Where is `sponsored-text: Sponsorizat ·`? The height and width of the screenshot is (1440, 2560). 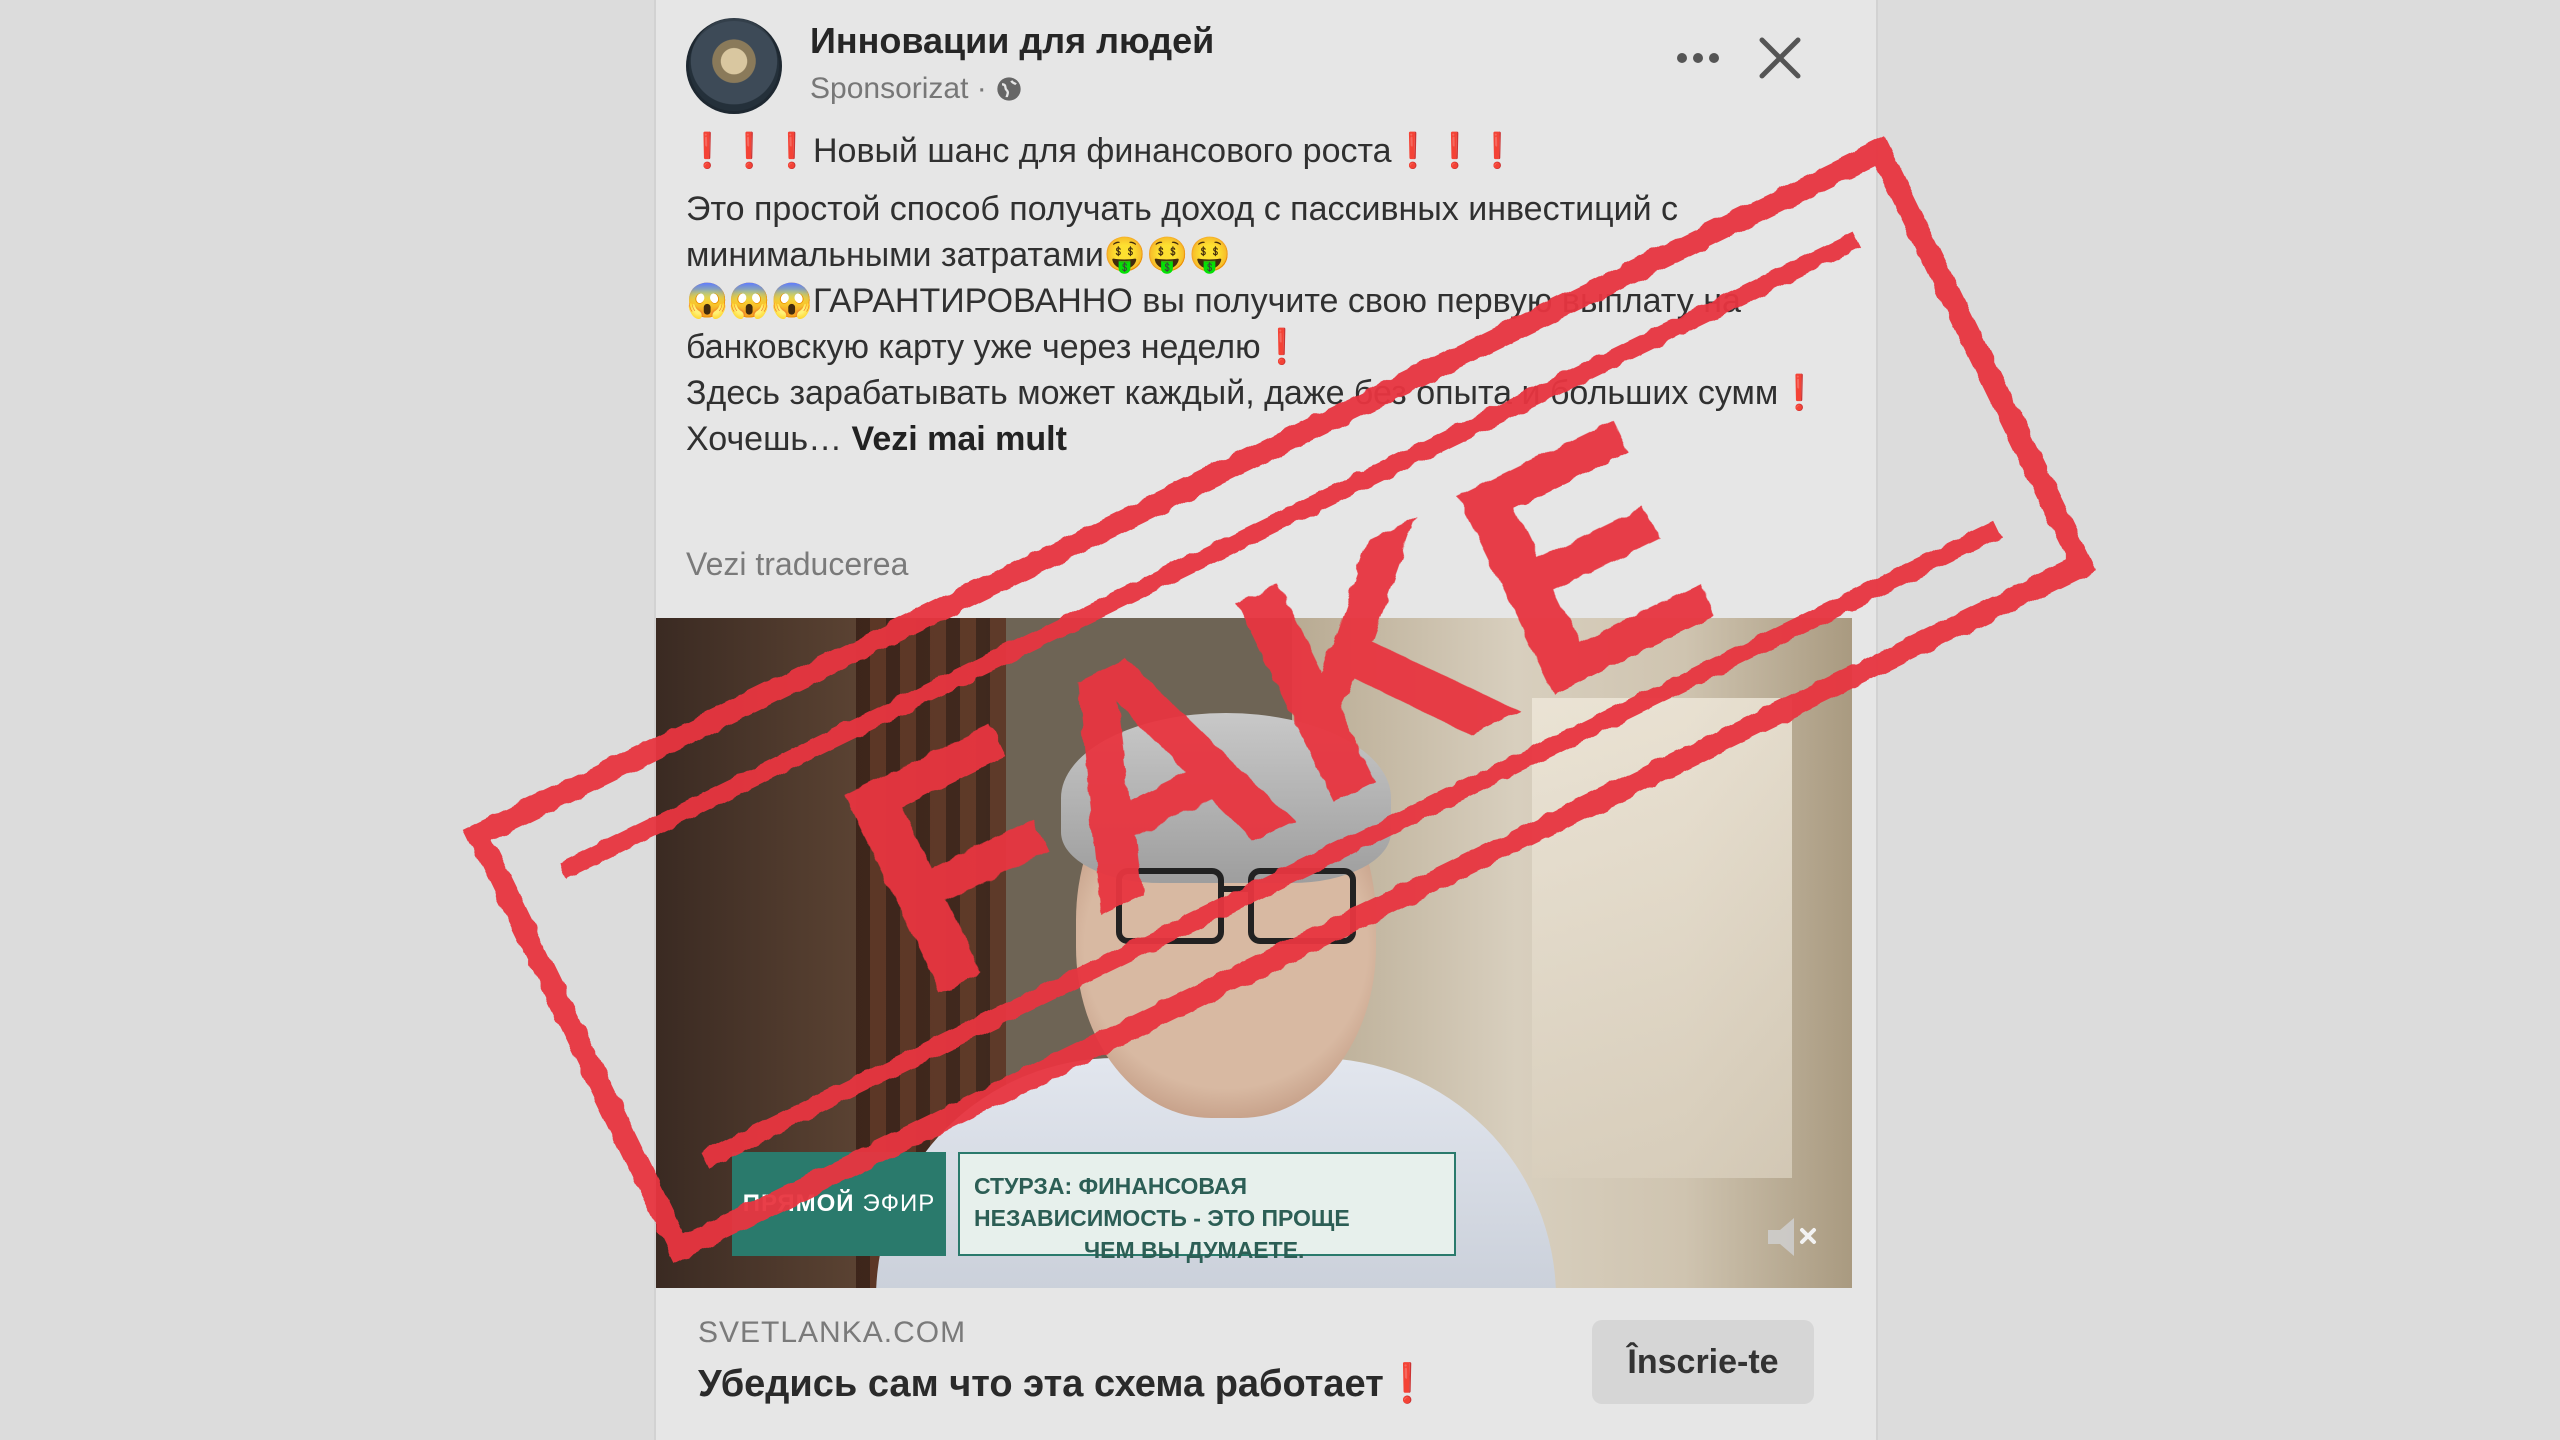 sponsored-text: Sponsorizat · is located at coordinates (898, 88).